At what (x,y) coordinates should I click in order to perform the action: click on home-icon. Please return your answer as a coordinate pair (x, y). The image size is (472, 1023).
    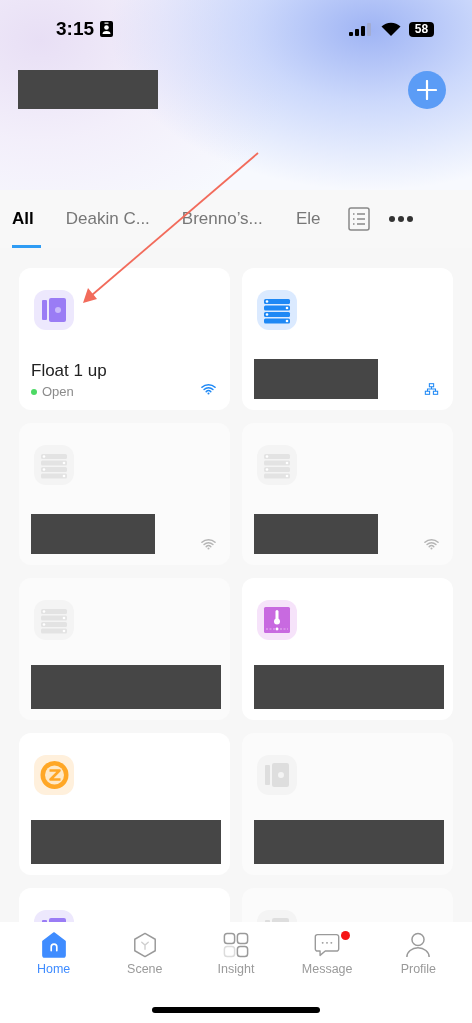
    Looking at the image, I should click on (53, 945).